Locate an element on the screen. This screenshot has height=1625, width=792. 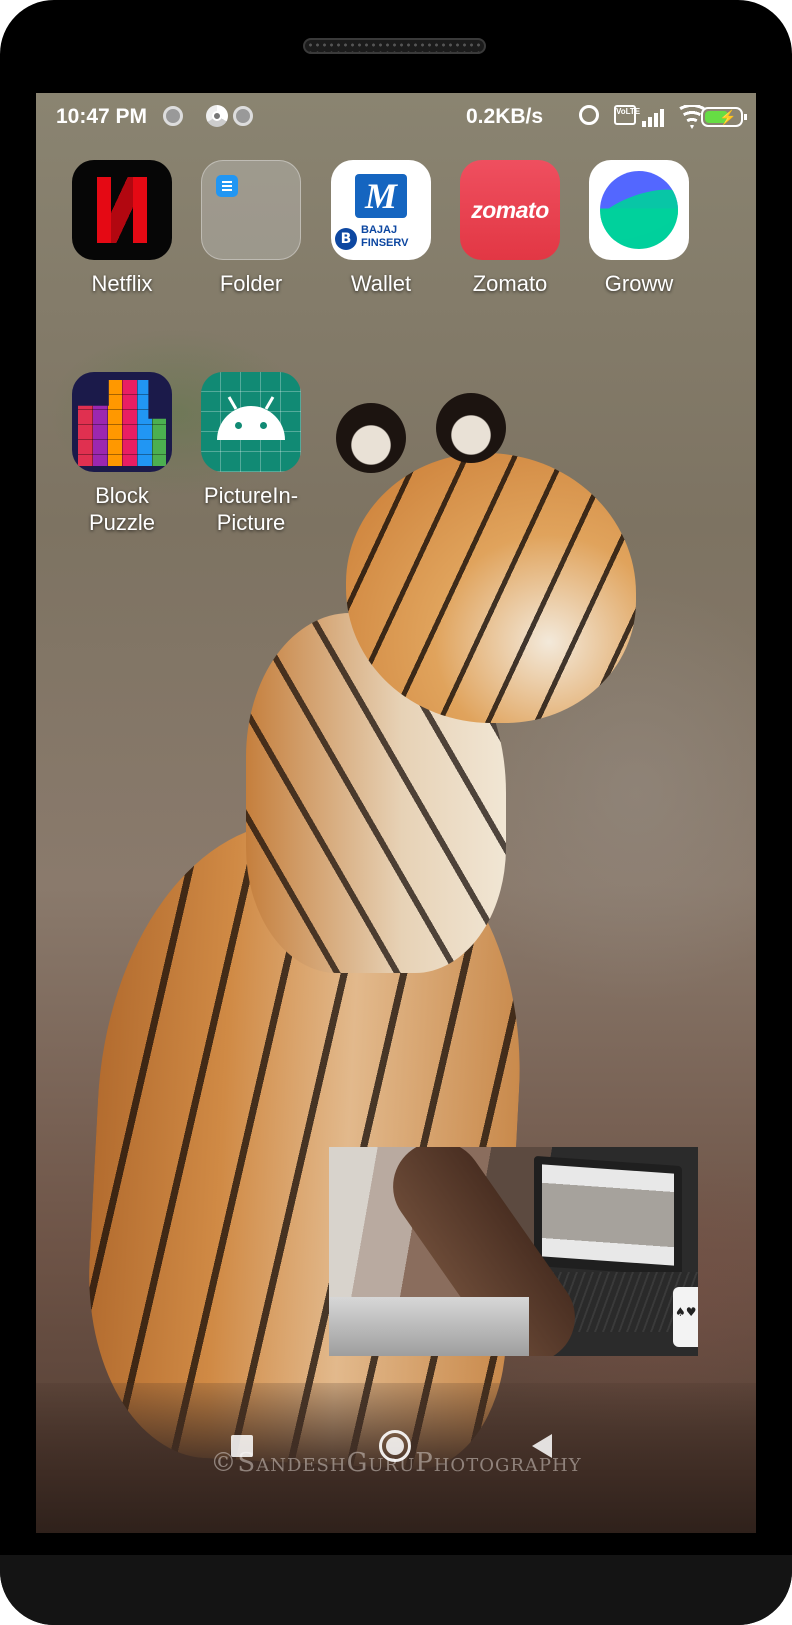
app-label: Netflix is located at coordinates (122, 283).